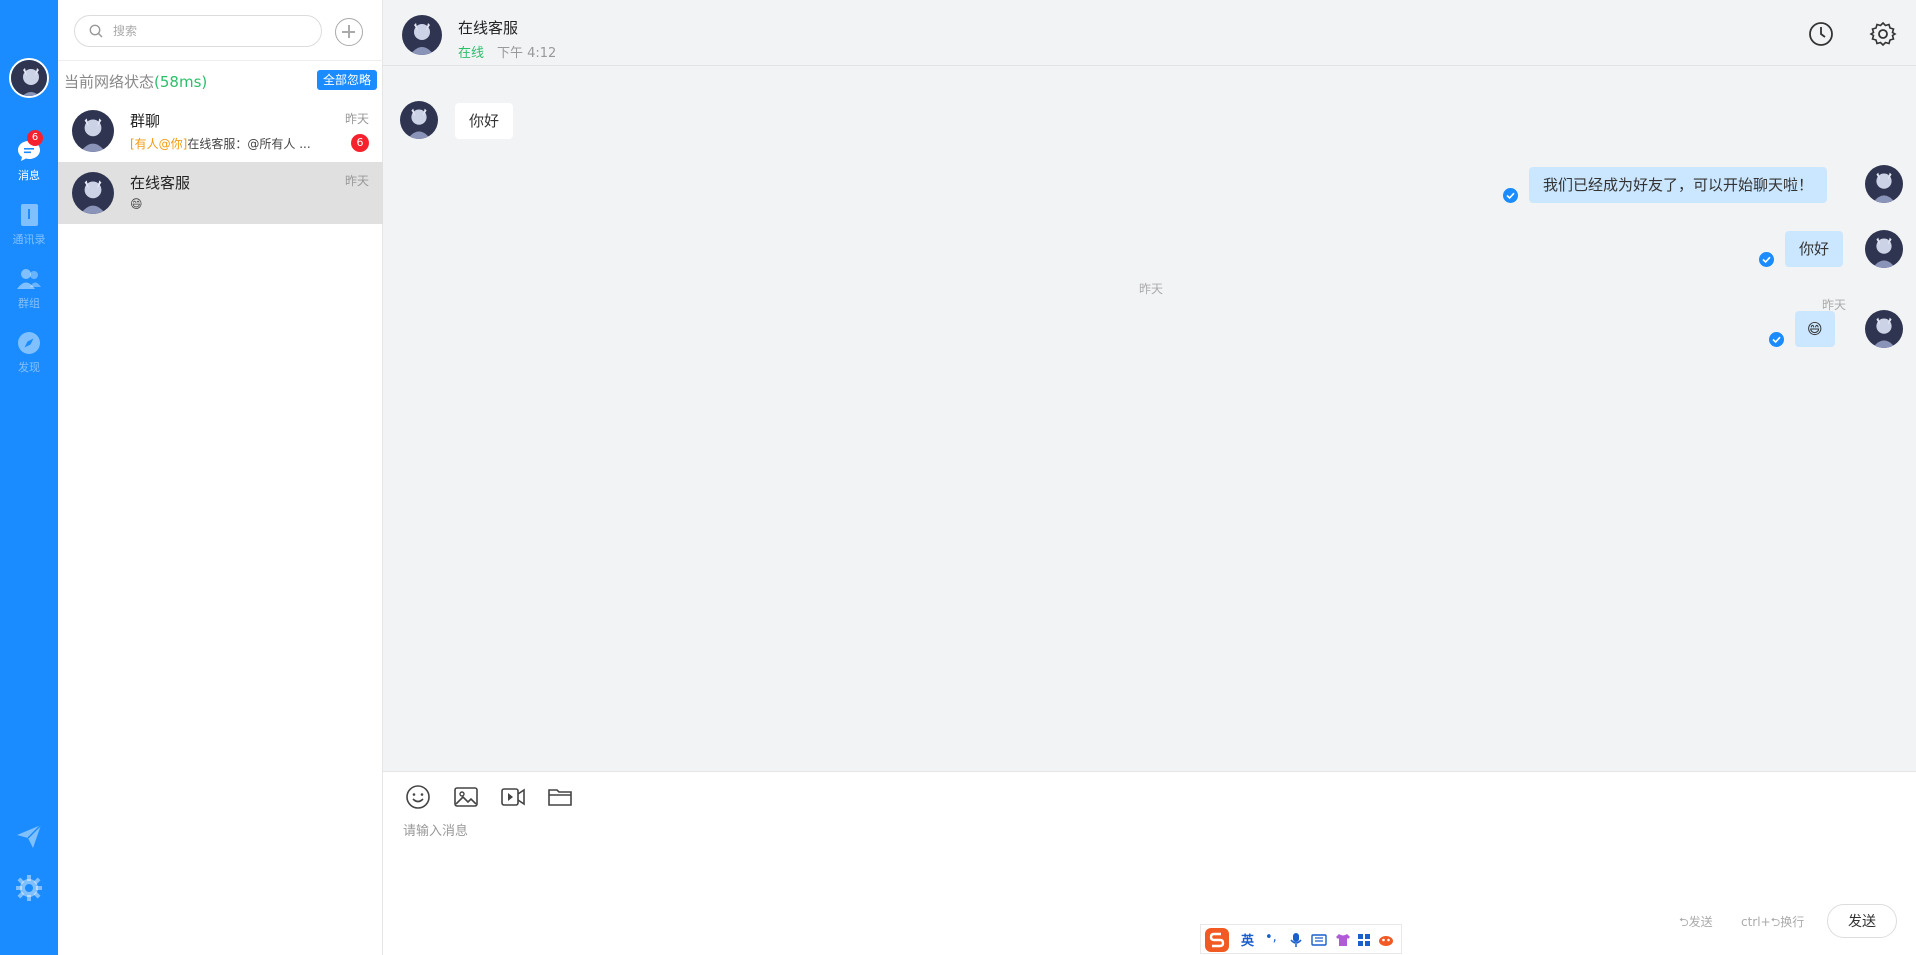 This screenshot has height=955, width=1916. What do you see at coordinates (1678, 185) in the screenshot?
I see `message-bubble-outgoing: 我们已经成为好友了，可以开始聊天啦！` at bounding box center [1678, 185].